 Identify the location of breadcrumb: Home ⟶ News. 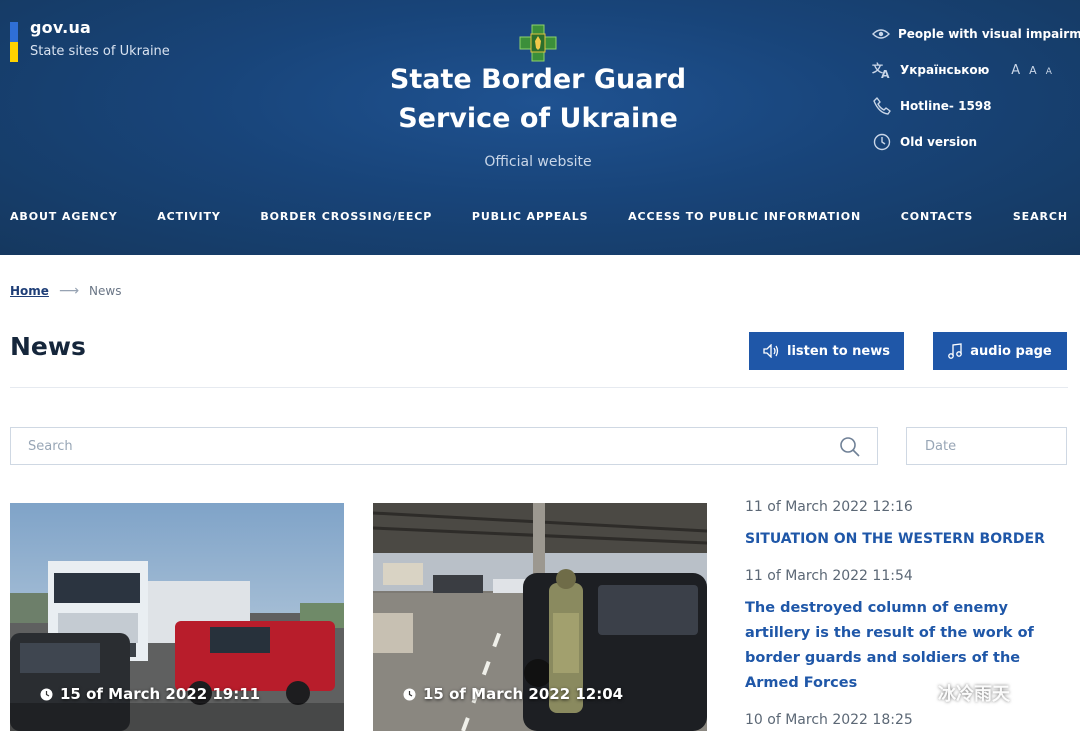
(65, 291).